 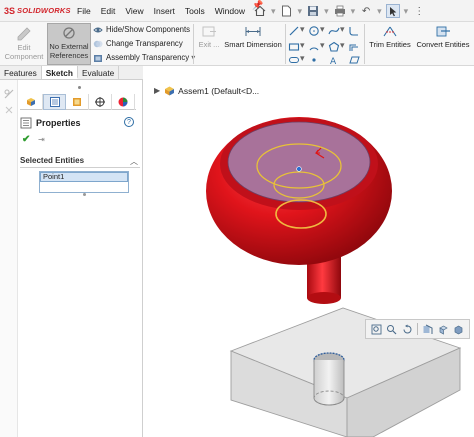 What do you see at coordinates (134, 11) in the screenshot?
I see `menu-view: View` at bounding box center [134, 11].